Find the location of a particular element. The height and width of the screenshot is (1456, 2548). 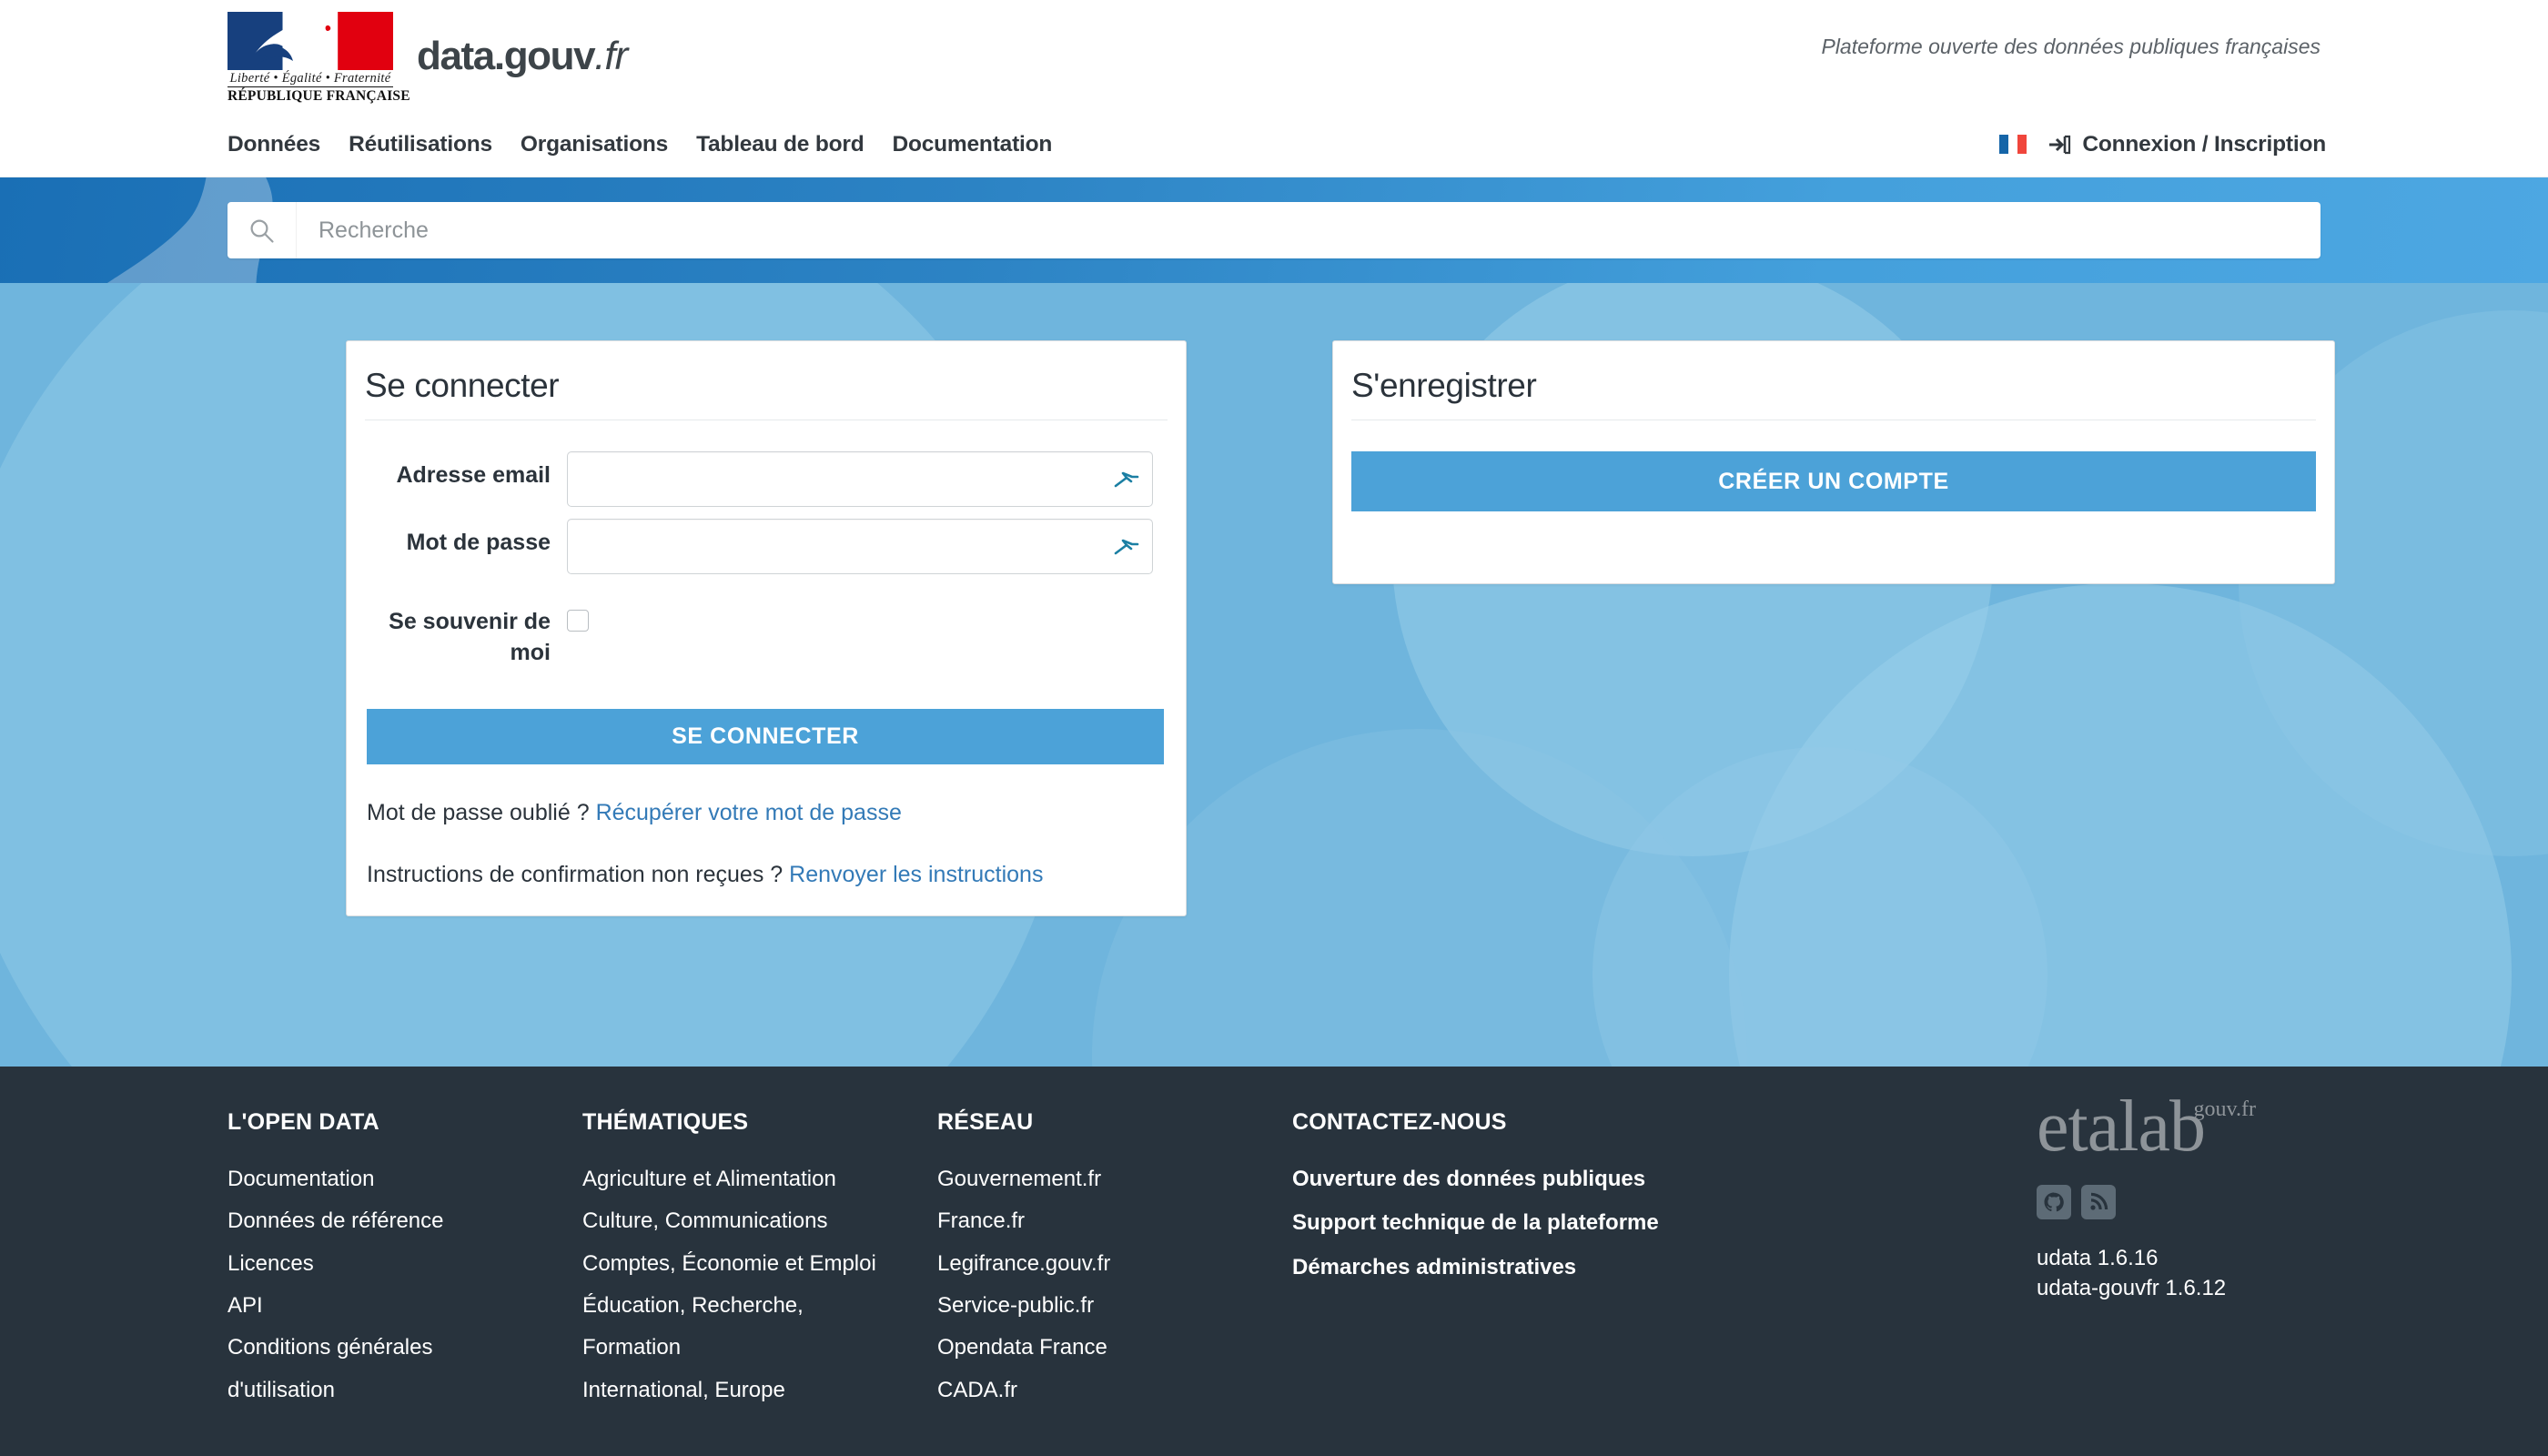

footer-link: Licences is located at coordinates (405, 1264).